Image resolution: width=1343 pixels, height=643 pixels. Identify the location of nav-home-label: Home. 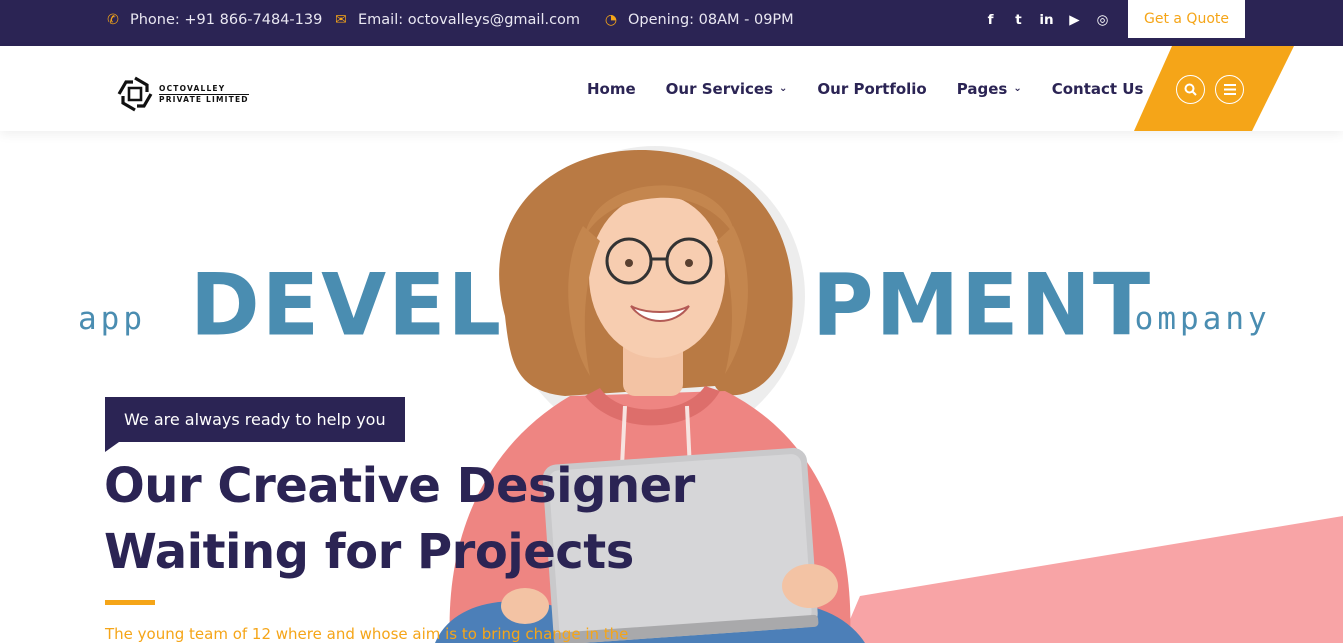
(611, 88).